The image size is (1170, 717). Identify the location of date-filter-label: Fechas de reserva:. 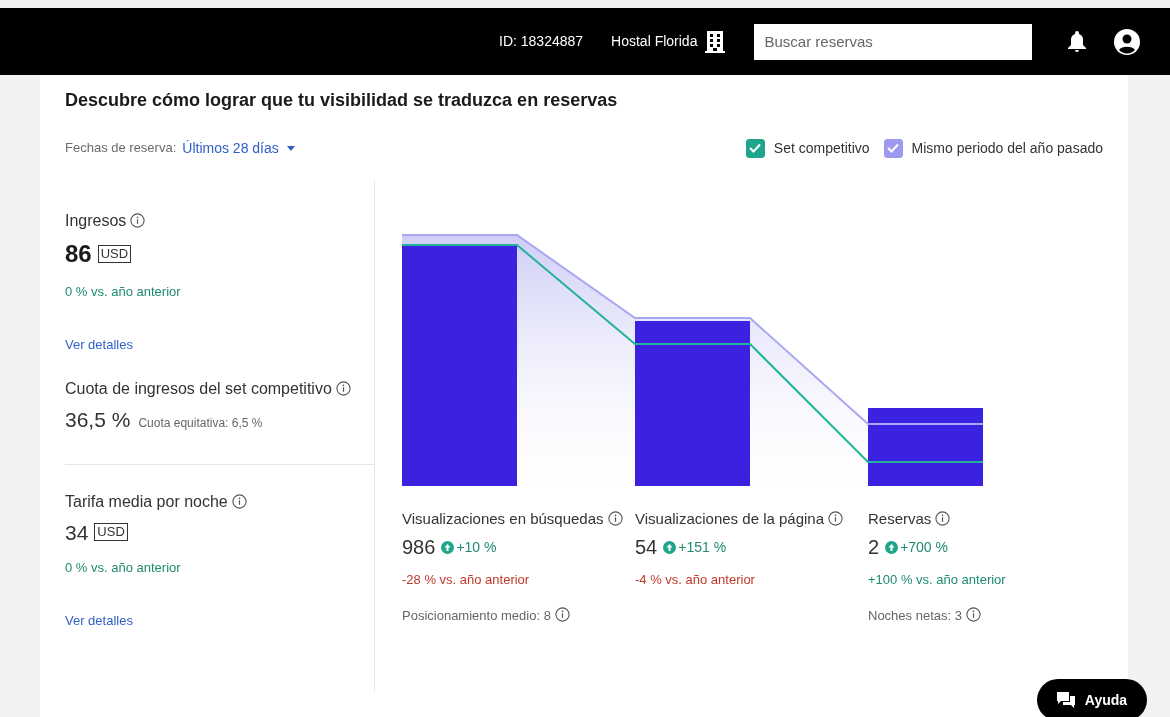
(121, 148).